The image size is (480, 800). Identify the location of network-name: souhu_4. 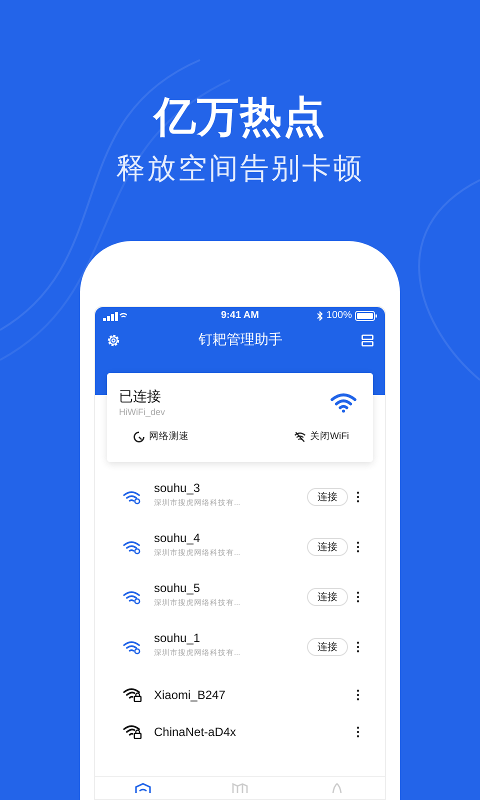
(178, 538).